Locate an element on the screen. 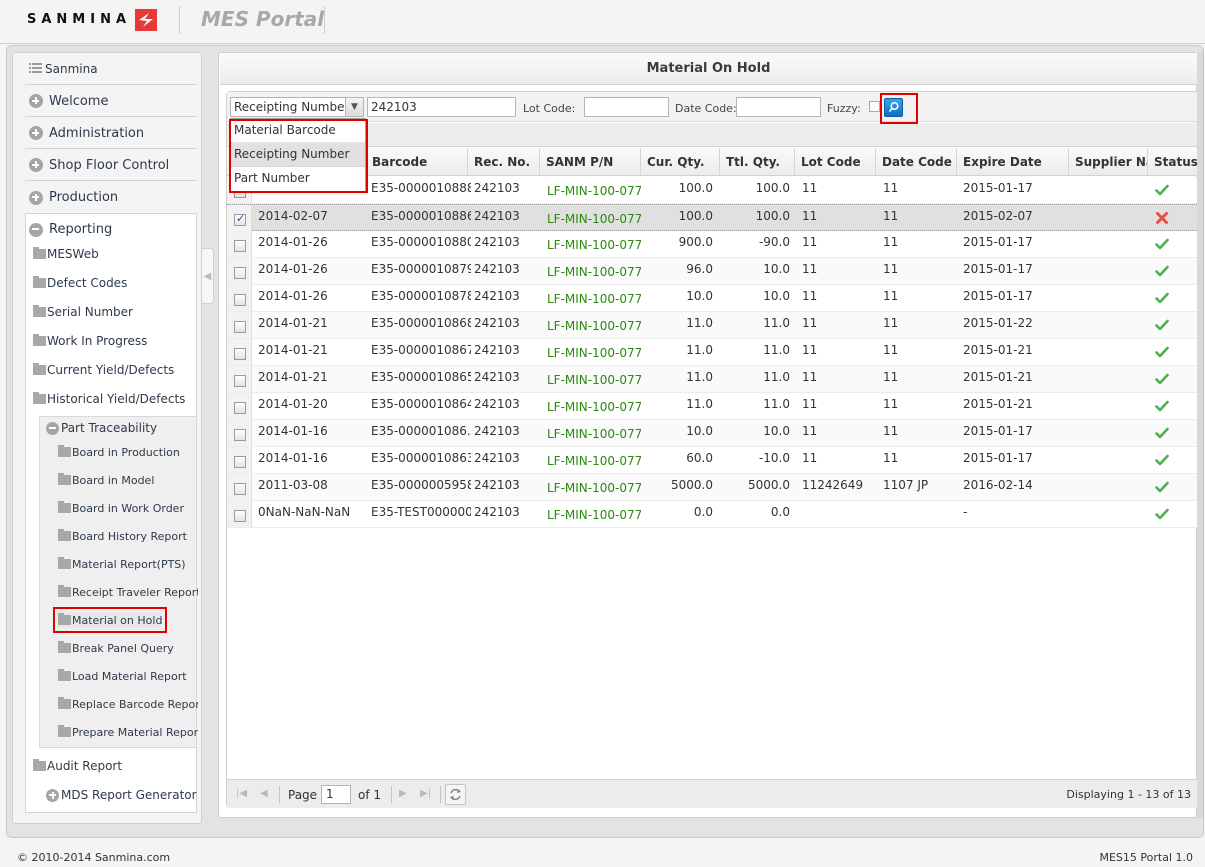 The width and height of the screenshot is (1205, 867). sidebar-item-production: Production is located at coordinates (111, 197).